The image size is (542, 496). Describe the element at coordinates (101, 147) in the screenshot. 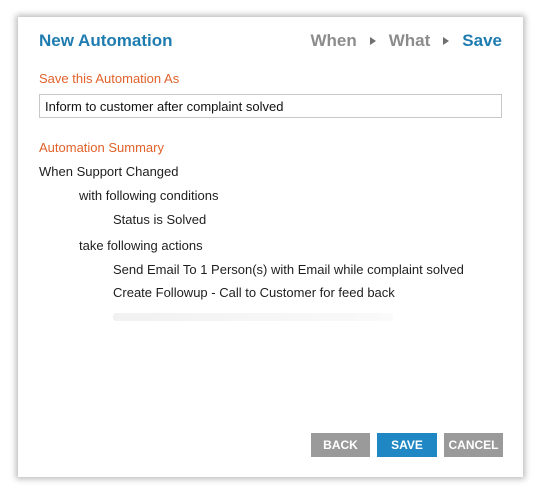

I see `summary-label: Automation Summary` at that location.